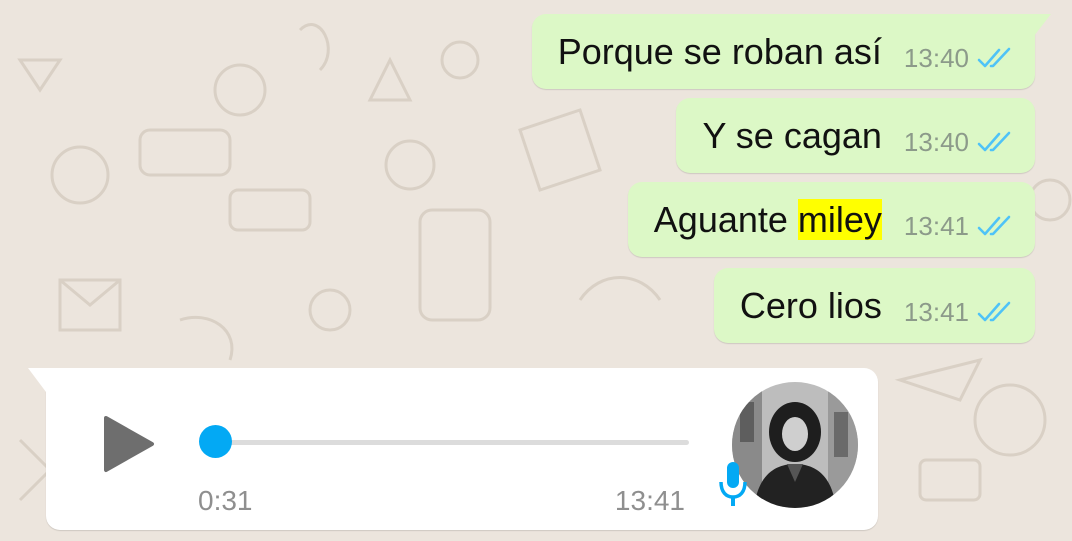 The image size is (1072, 541). What do you see at coordinates (129, 444) in the screenshot?
I see `play-icon` at bounding box center [129, 444].